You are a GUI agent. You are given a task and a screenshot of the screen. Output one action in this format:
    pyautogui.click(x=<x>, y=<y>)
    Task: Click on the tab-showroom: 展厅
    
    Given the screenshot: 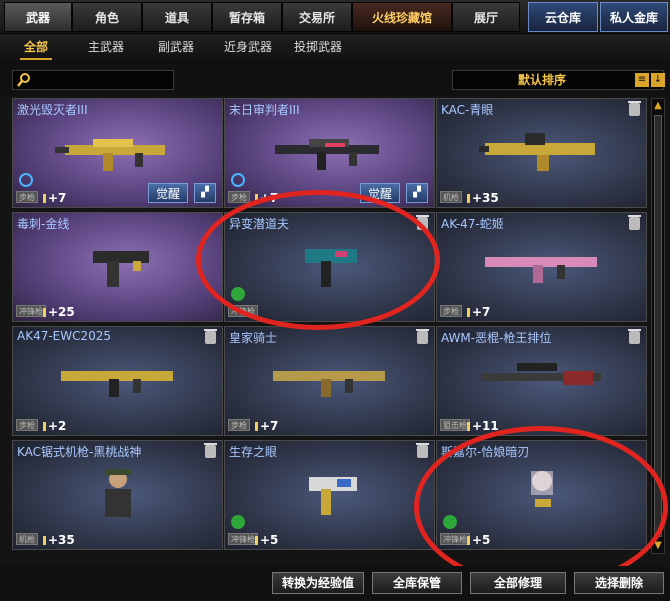 What is the action you would take?
    pyautogui.click(x=486, y=17)
    